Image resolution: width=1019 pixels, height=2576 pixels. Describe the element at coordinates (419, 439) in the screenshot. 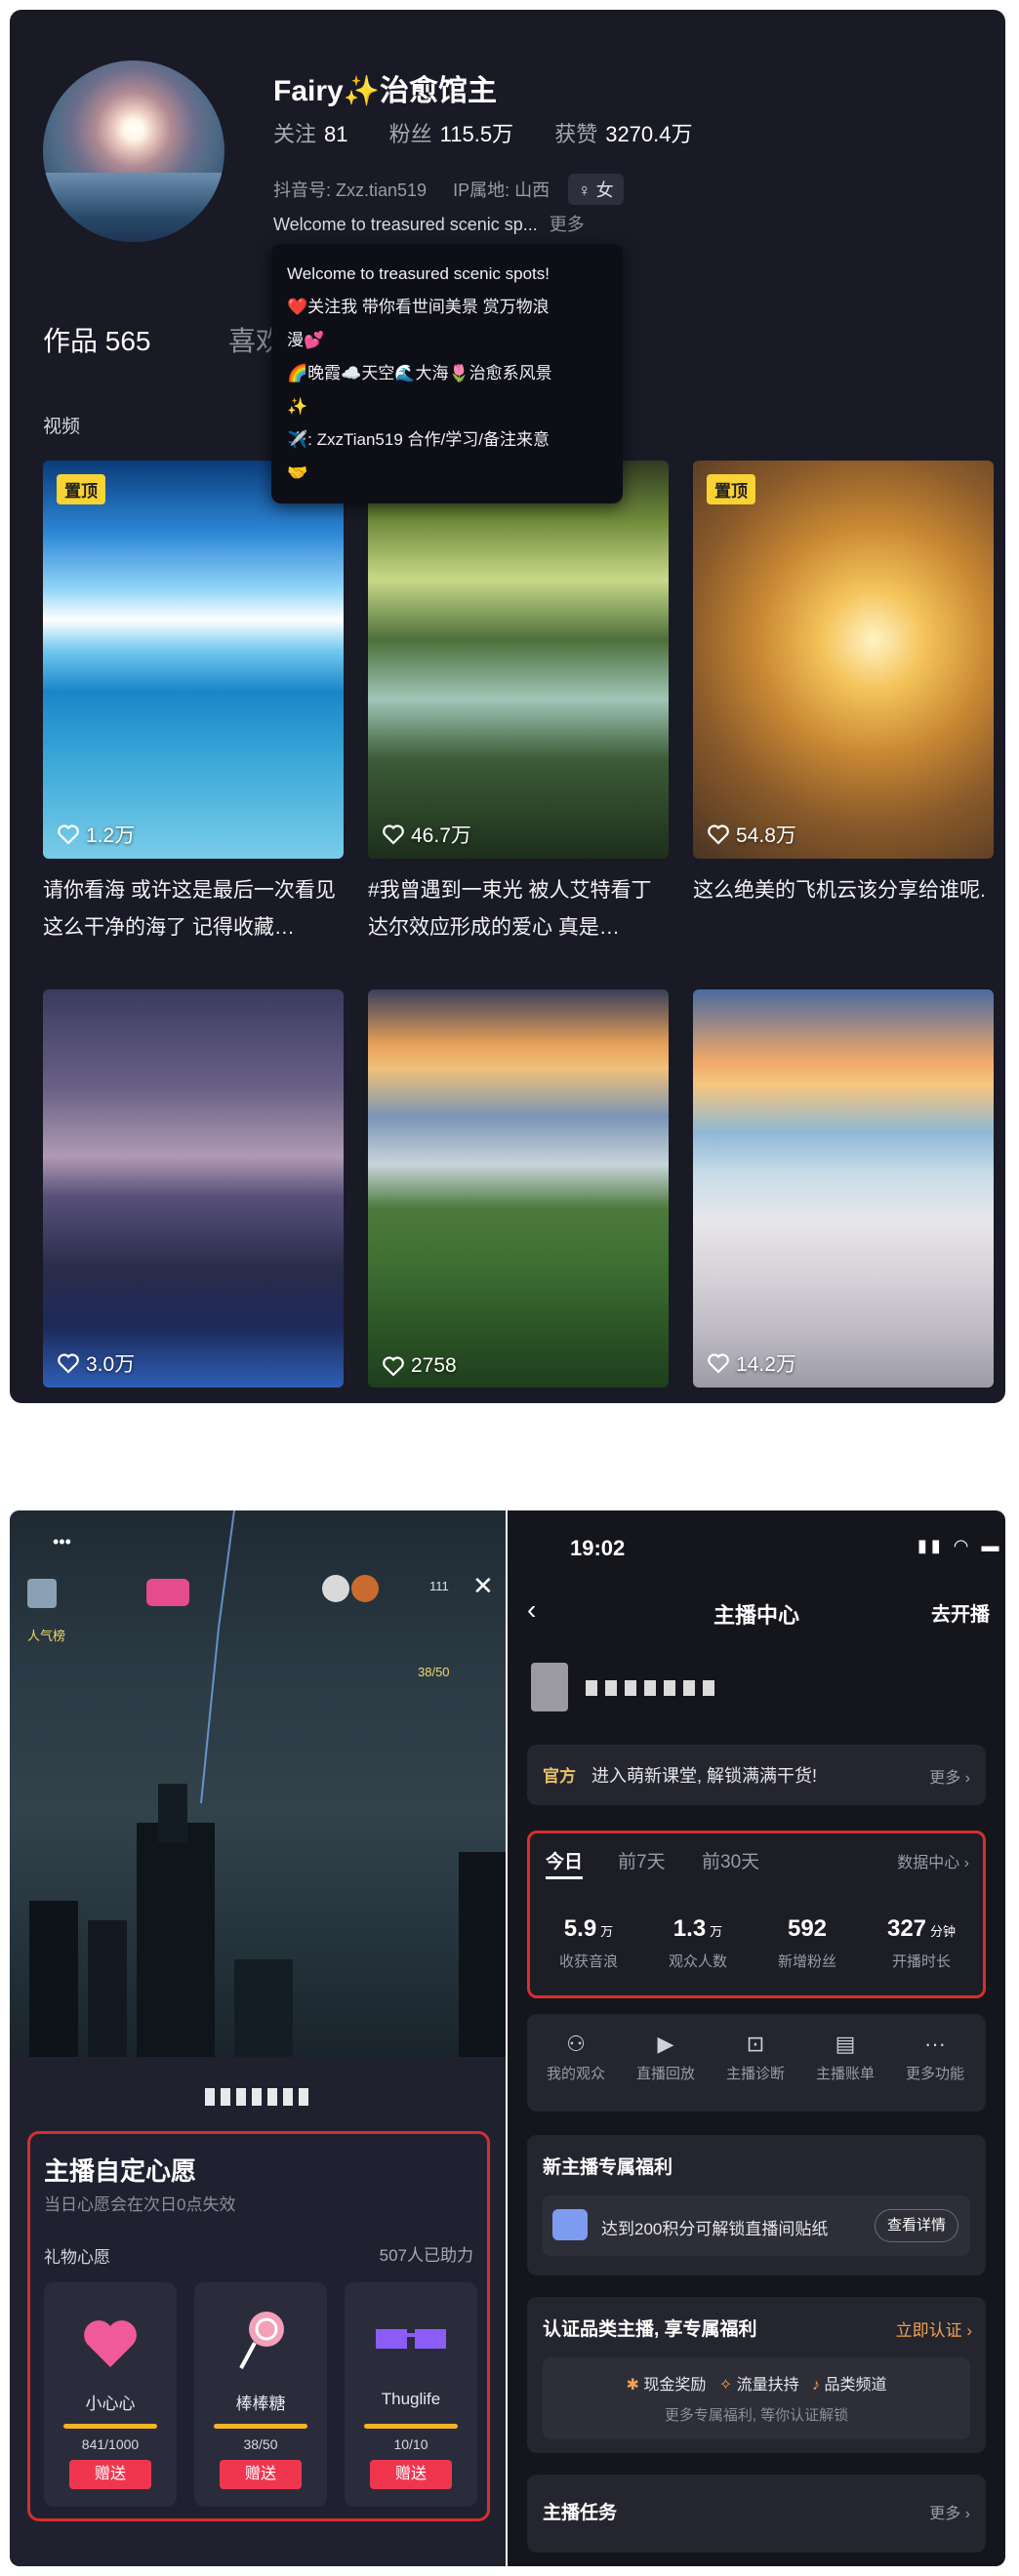

I see `bio-line: ✈️: ZxzTian519 合作/学习/备注来意` at that location.